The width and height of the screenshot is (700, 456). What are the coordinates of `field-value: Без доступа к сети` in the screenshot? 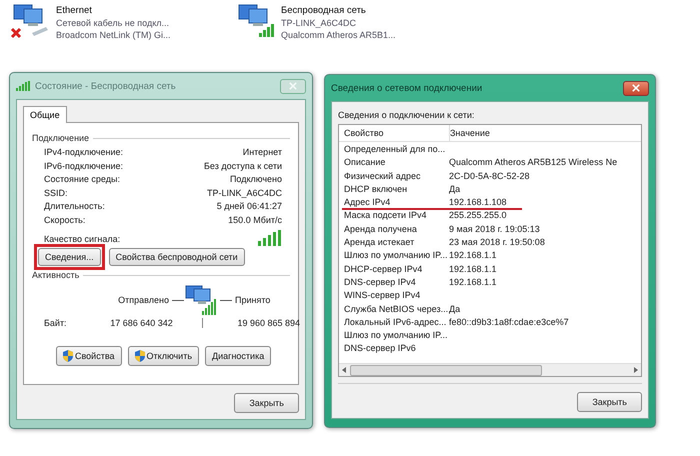 It's located at (243, 166).